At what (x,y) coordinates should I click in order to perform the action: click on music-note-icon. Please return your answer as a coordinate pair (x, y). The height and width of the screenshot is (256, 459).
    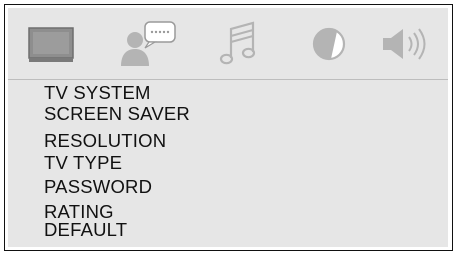
    Looking at the image, I should click on (237, 42).